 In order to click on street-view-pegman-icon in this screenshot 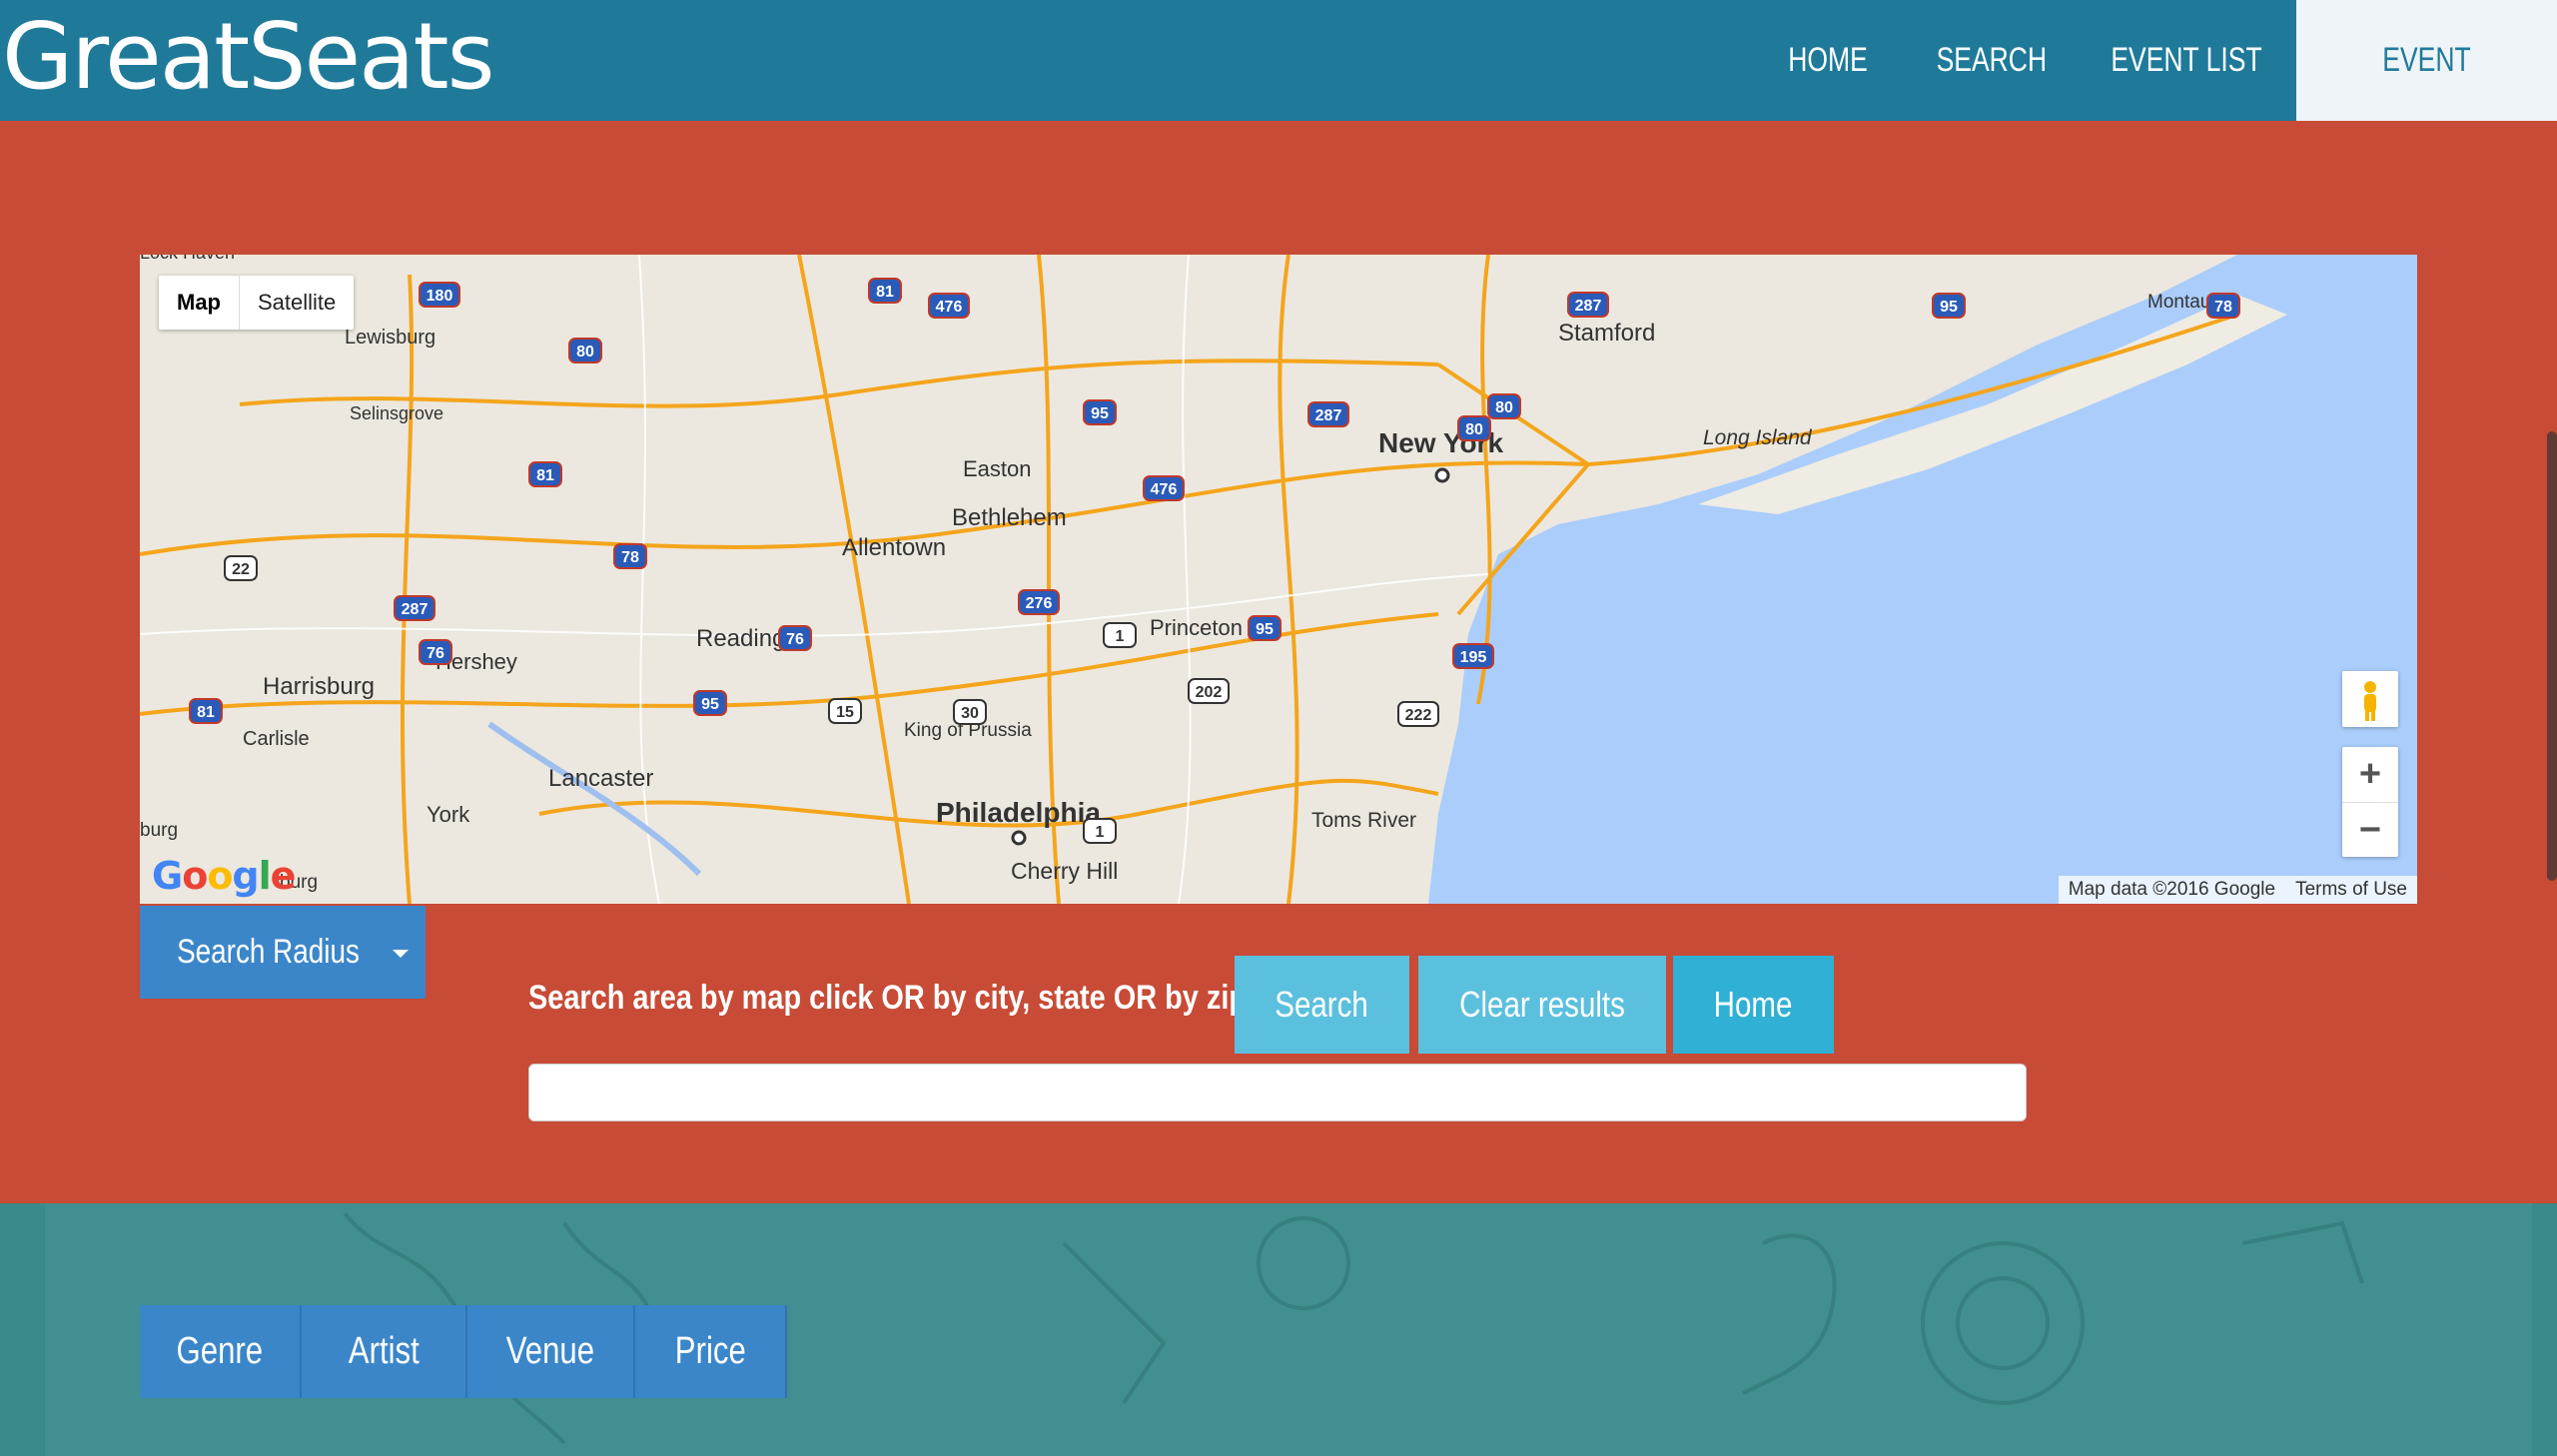, I will do `click(2370, 699)`.